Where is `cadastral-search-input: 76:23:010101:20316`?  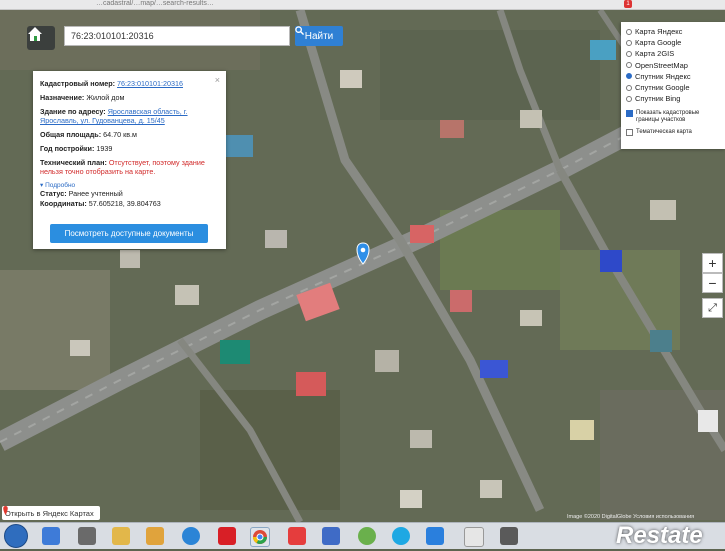
cadastral-search-input: 76:23:010101:20316 is located at coordinates (177, 36).